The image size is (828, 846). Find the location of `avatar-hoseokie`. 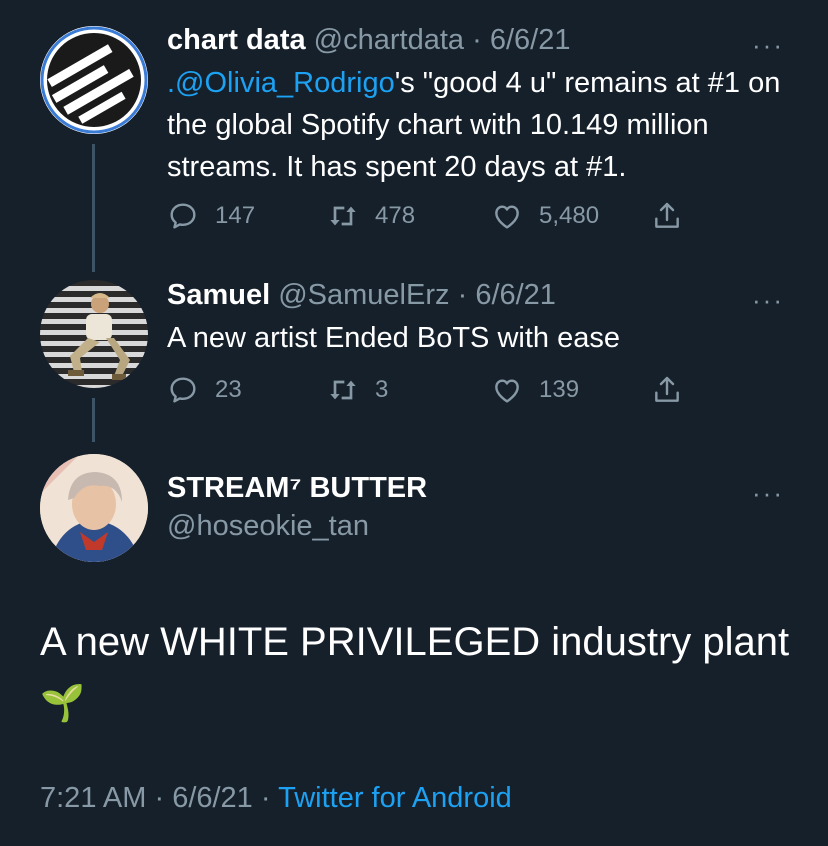

avatar-hoseokie is located at coordinates (94, 508).